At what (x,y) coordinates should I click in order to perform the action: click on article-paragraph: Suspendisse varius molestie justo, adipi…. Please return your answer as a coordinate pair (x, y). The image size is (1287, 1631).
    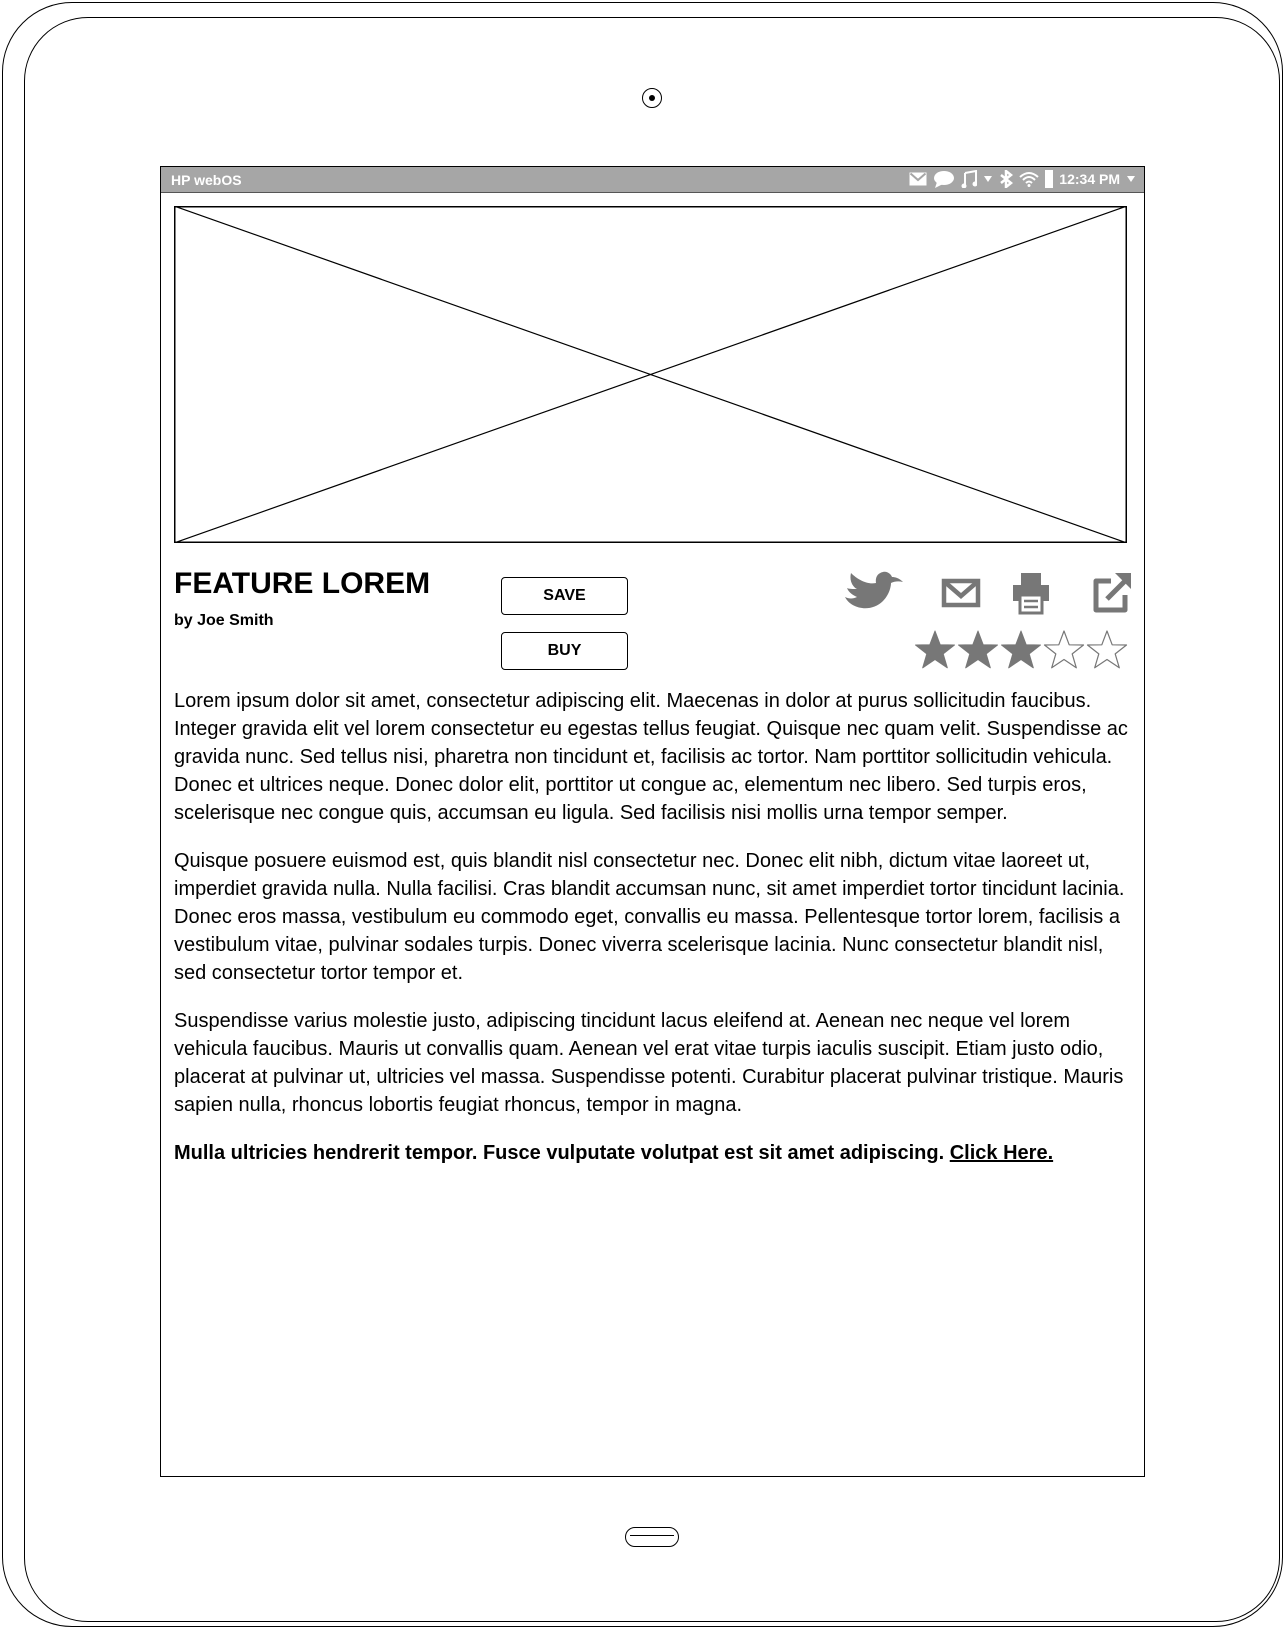
    Looking at the image, I should click on (649, 1063).